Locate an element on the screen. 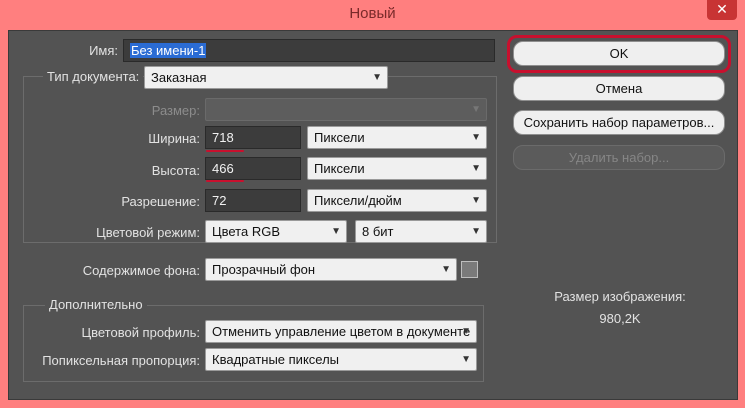 Image resolution: width=745 pixels, height=408 pixels. background-value: Прозрачный фон is located at coordinates (264, 269).